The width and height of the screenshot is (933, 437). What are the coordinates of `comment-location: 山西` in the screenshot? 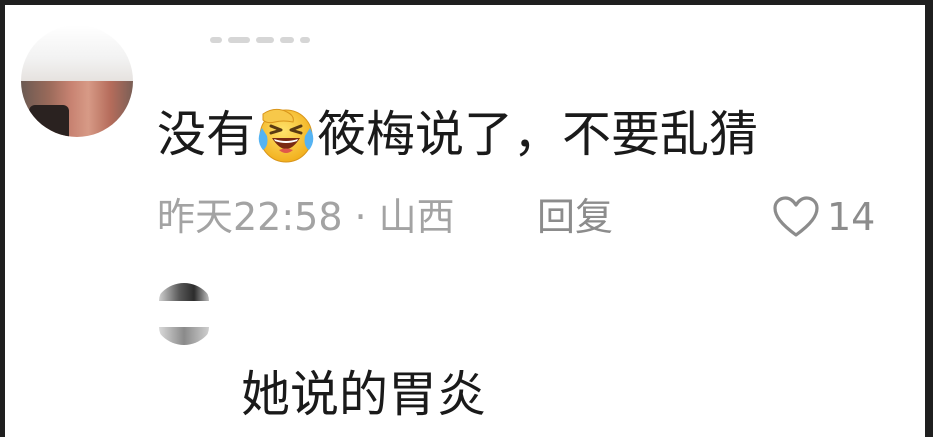 It's located at (416, 217).